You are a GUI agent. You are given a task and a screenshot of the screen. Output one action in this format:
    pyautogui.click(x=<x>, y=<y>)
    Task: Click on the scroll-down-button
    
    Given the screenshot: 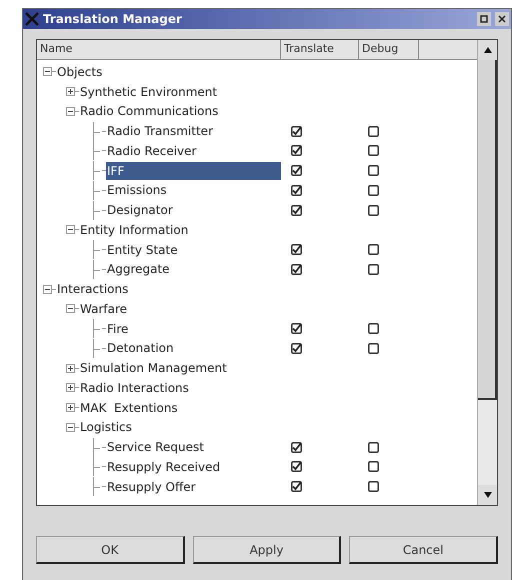 What is the action you would take?
    pyautogui.click(x=487, y=495)
    